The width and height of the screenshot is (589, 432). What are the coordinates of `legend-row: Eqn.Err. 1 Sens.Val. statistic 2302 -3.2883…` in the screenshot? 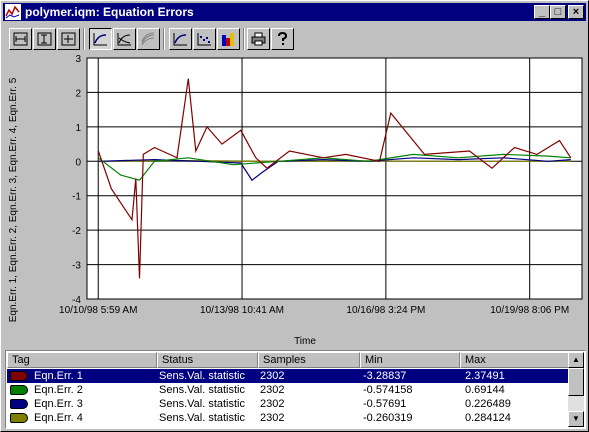 It's located at (288, 376).